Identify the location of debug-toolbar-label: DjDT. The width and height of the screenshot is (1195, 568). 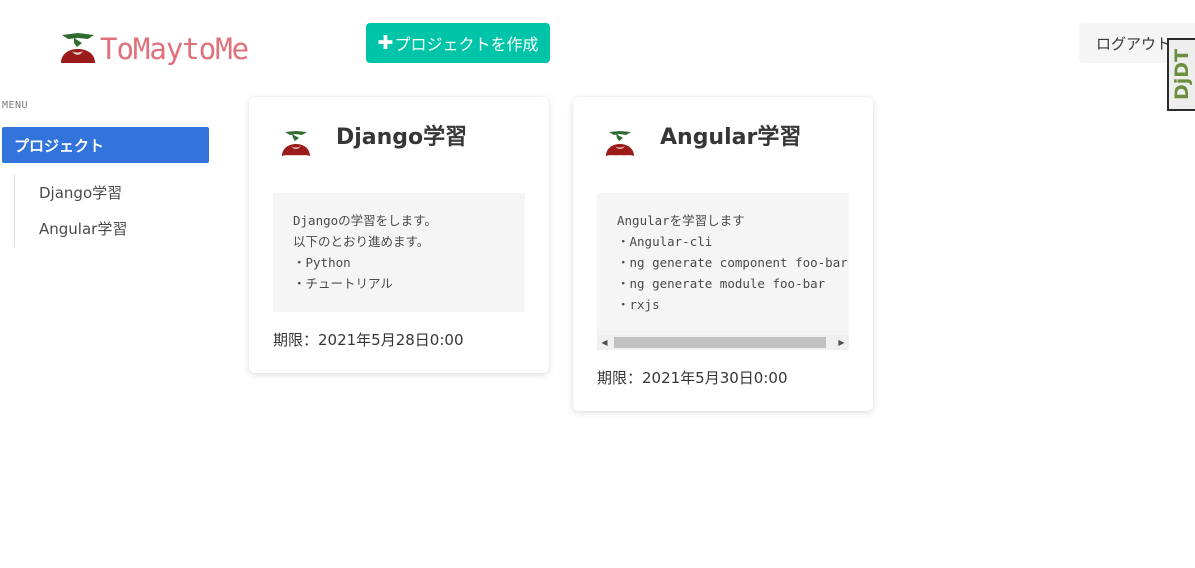
(1182, 74).